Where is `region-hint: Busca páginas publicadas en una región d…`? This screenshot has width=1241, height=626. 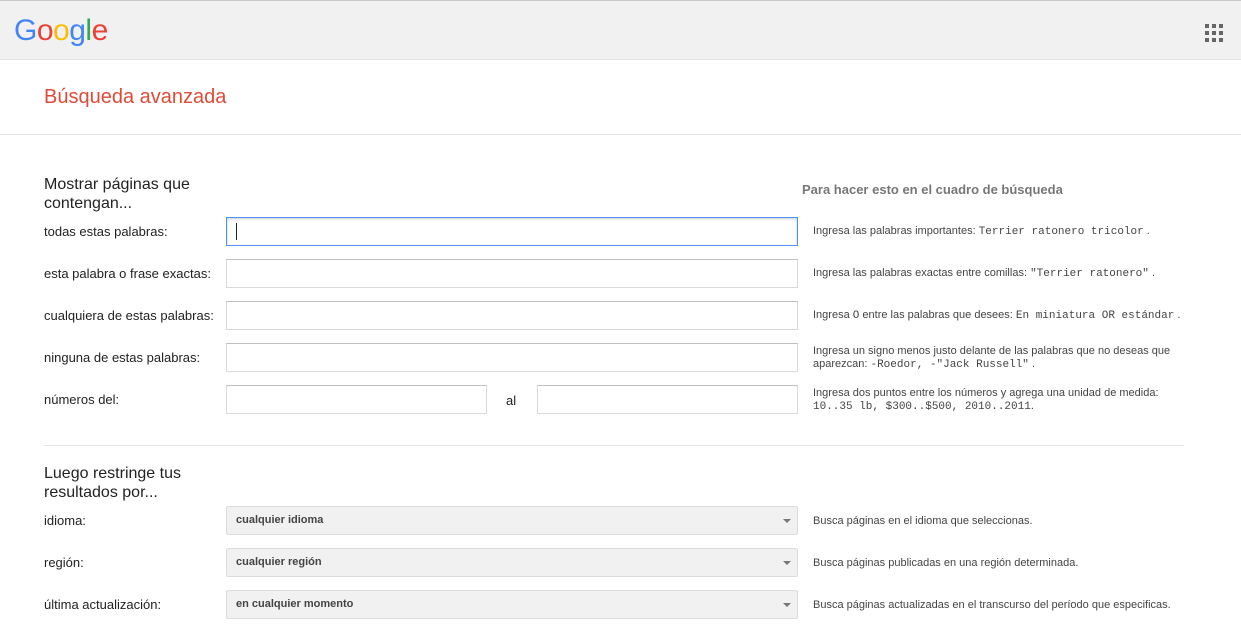 region-hint: Busca páginas publicadas en una región d… is located at coordinates (946, 563).